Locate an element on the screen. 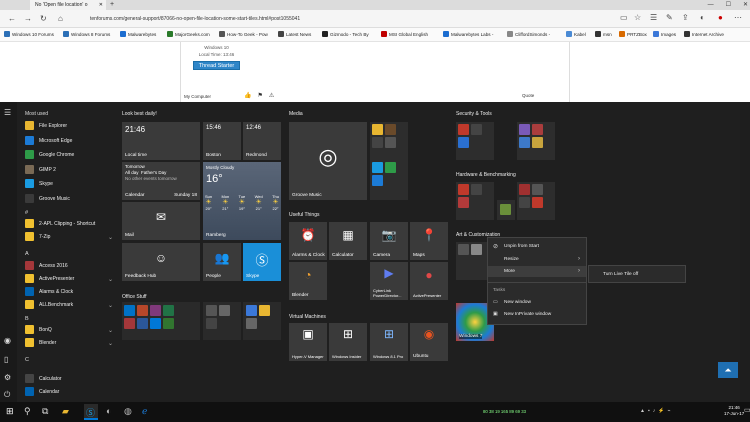  menu-turn-live-tile-off: Turn Live Tile off is located at coordinates (620, 274).